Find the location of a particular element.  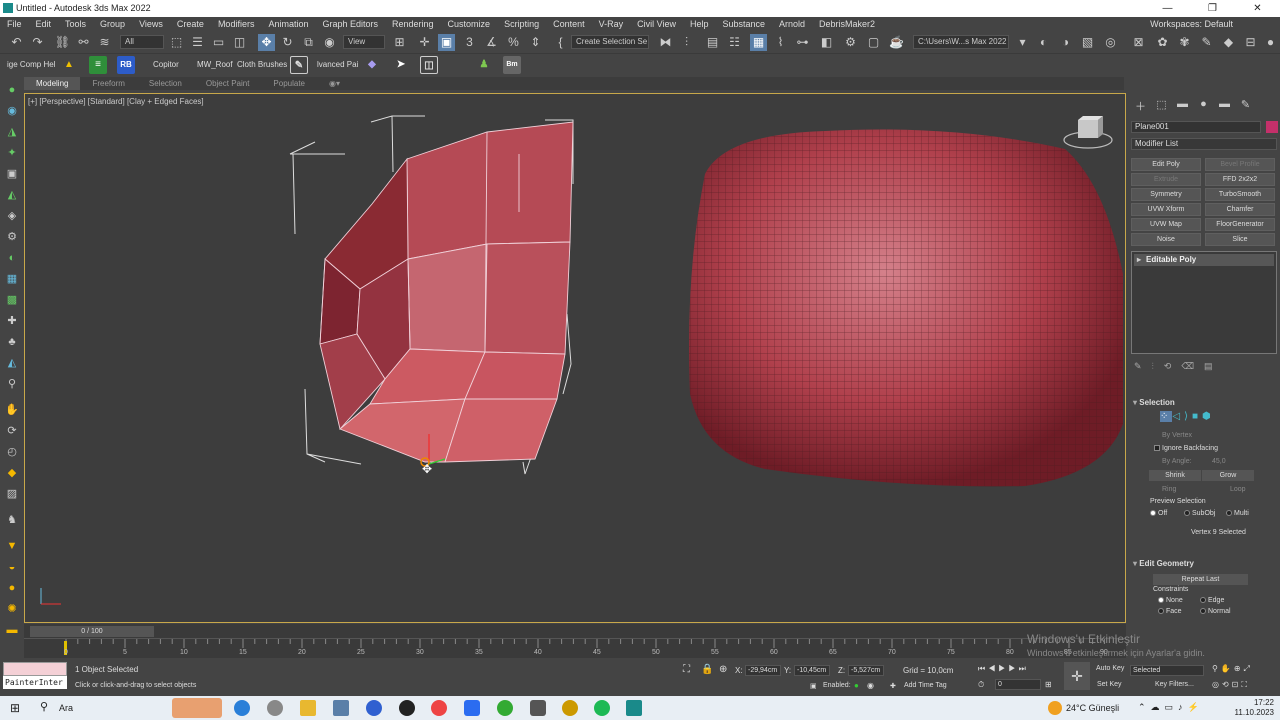

tab-modeling: Modeling is located at coordinates (52, 83).